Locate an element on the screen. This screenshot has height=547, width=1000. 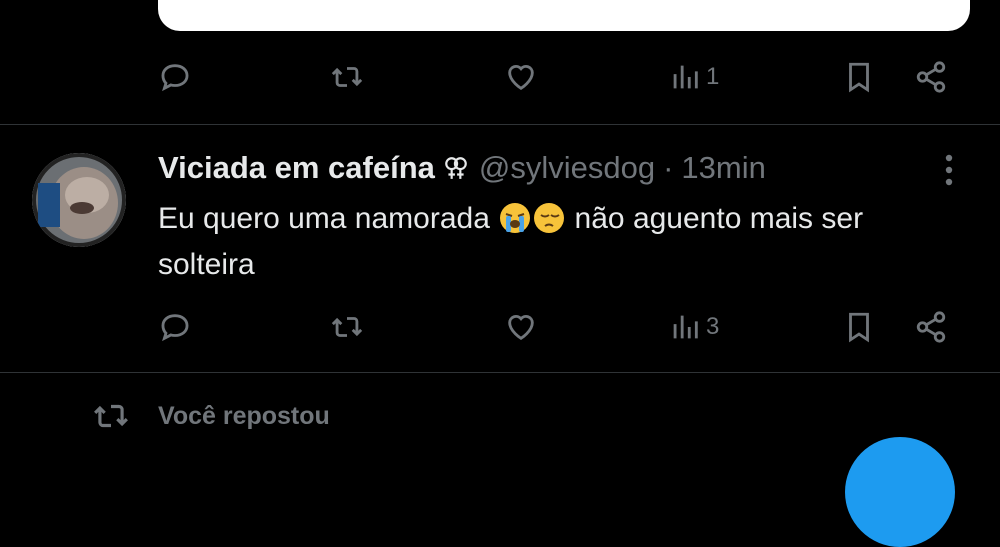
user-handle: @sylviesdog is located at coordinates (567, 168).